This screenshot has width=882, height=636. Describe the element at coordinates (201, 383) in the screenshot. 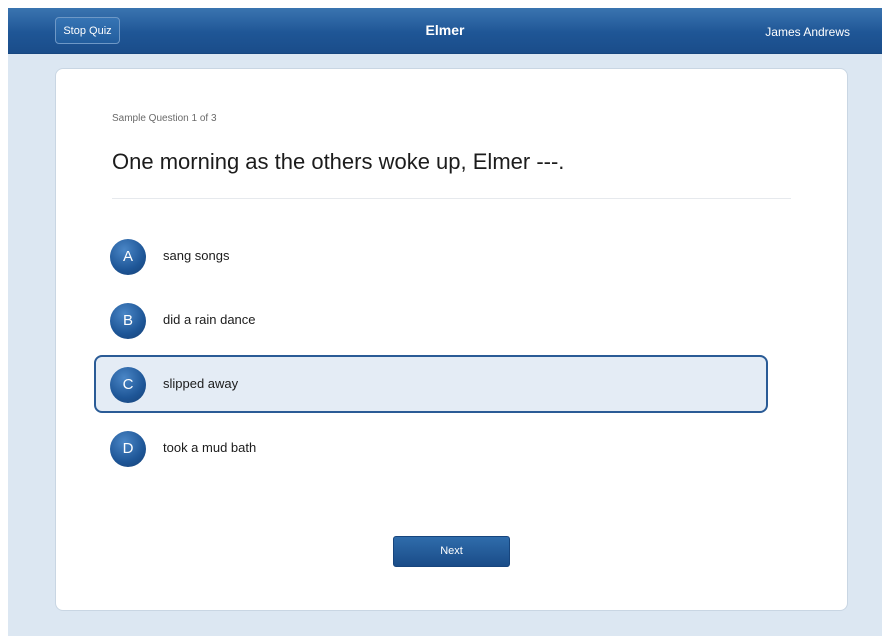

I see `option-text: slipped away` at that location.